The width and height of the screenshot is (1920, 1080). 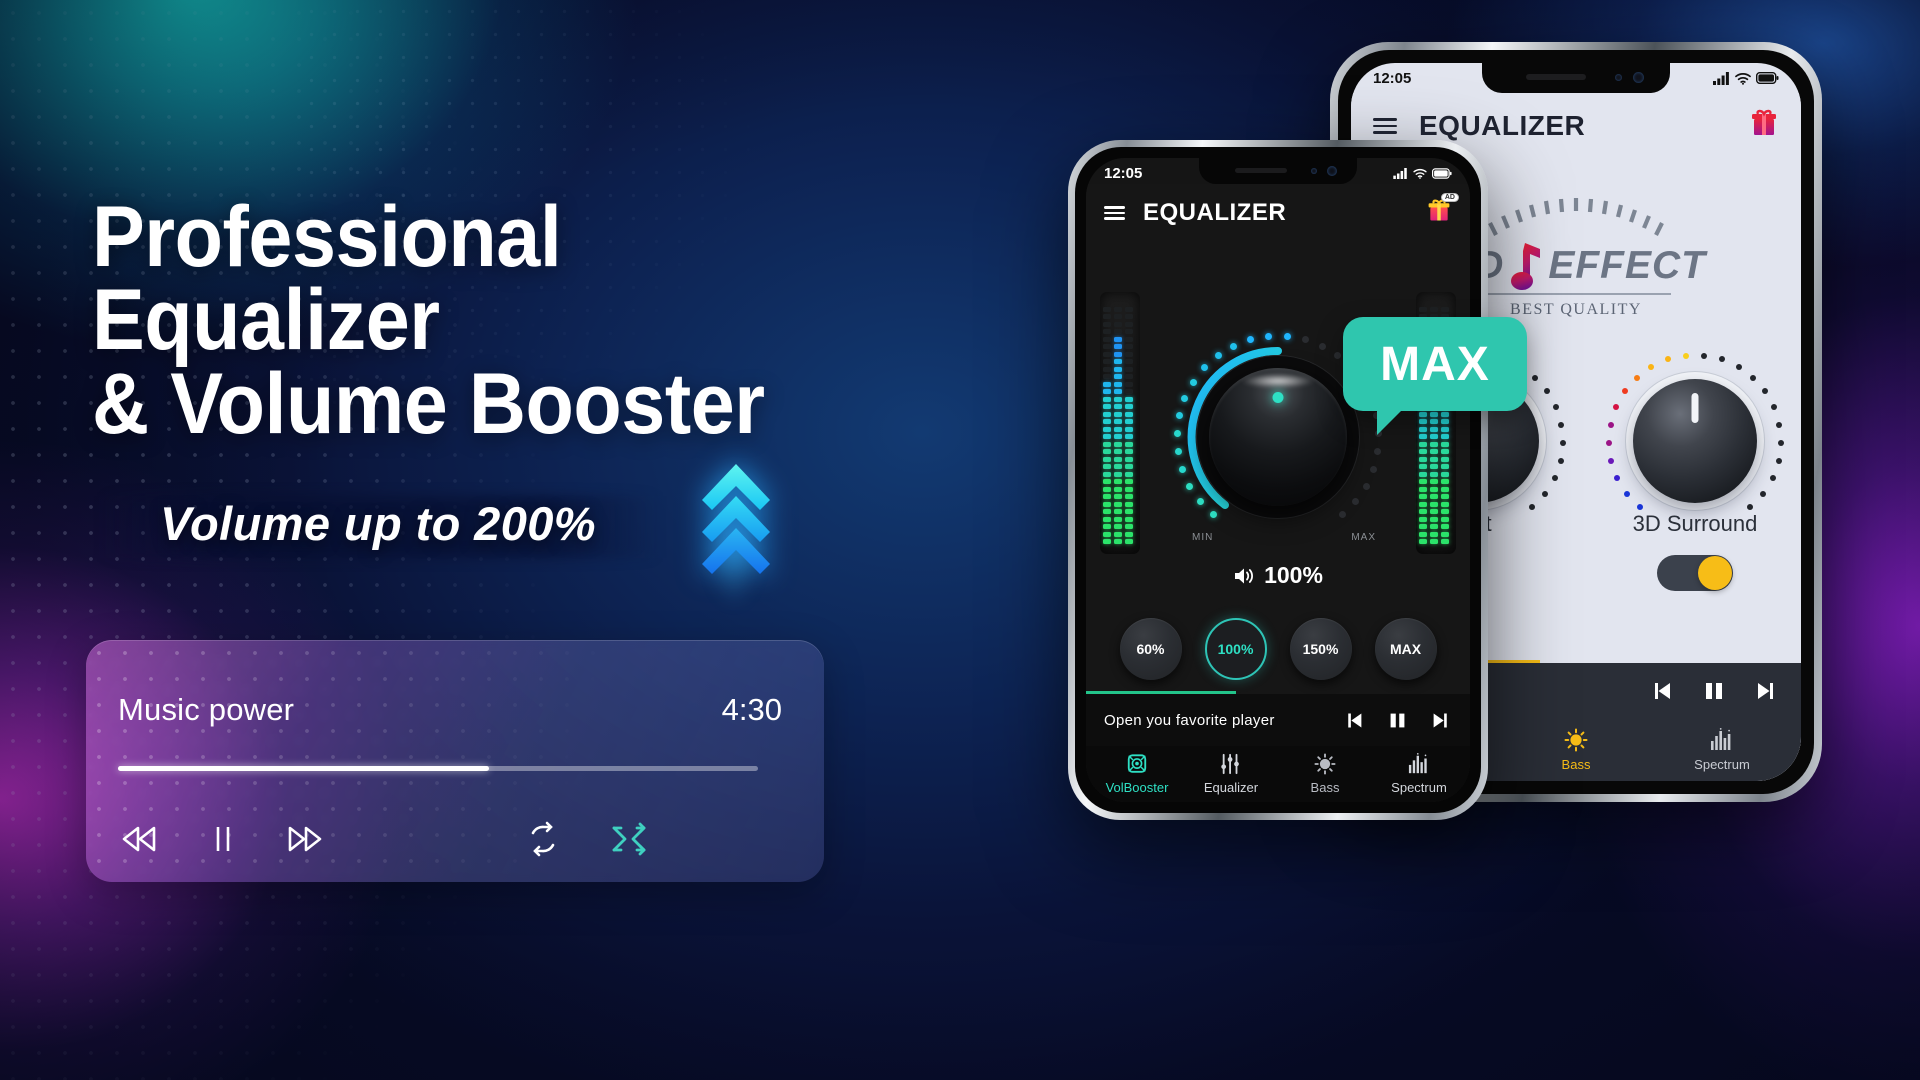 I want to click on bass-sun-icon, so click(x=1325, y=764).